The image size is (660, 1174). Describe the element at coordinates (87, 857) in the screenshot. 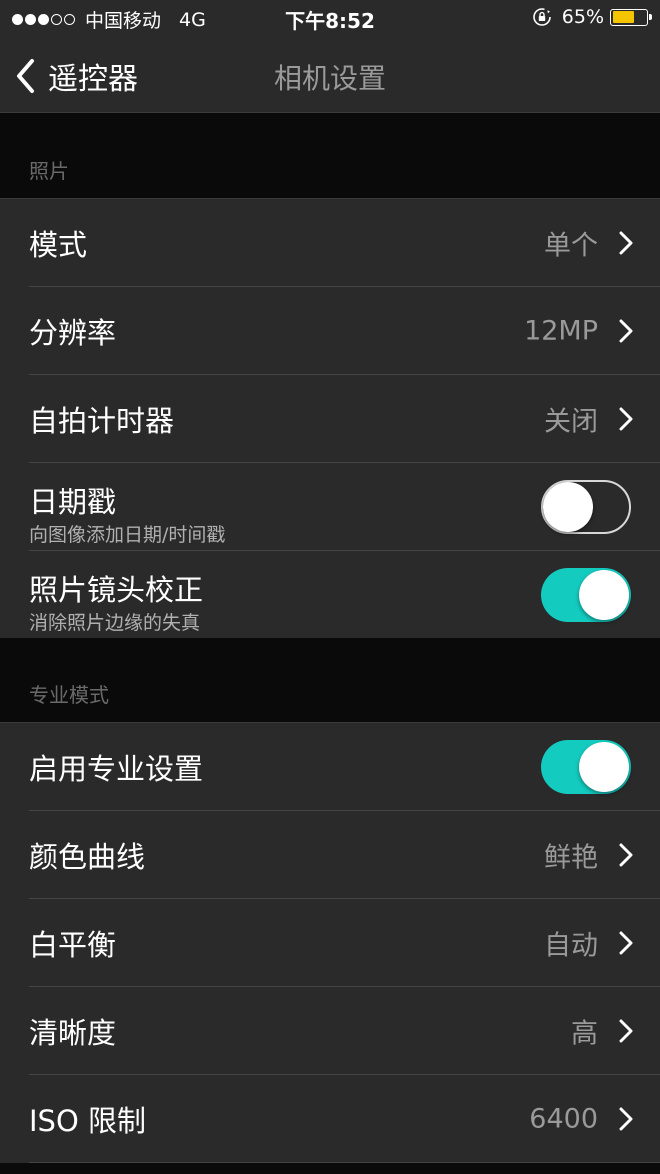

I see `setting-label: 颜色曲线` at that location.